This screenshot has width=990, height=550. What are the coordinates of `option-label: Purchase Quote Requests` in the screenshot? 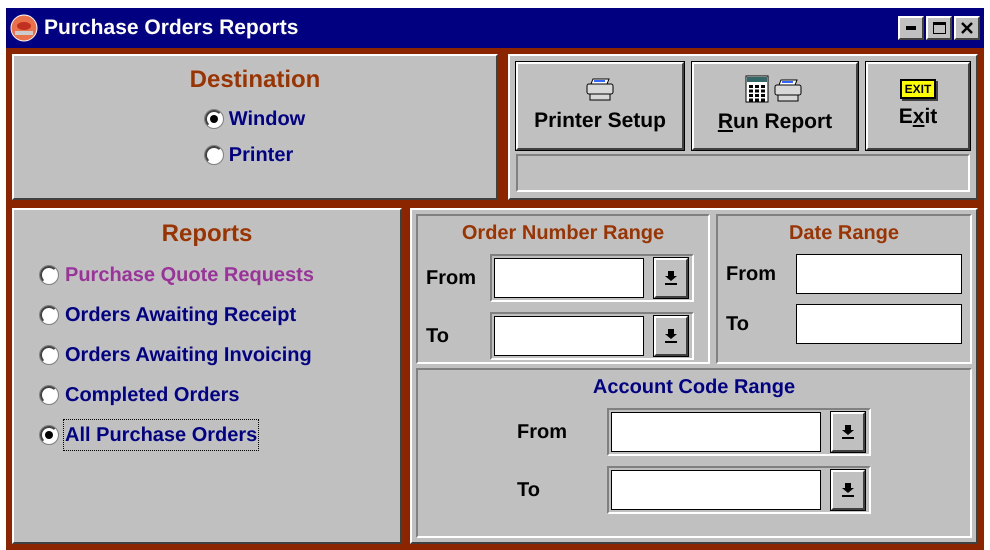 It's located at (189, 275).